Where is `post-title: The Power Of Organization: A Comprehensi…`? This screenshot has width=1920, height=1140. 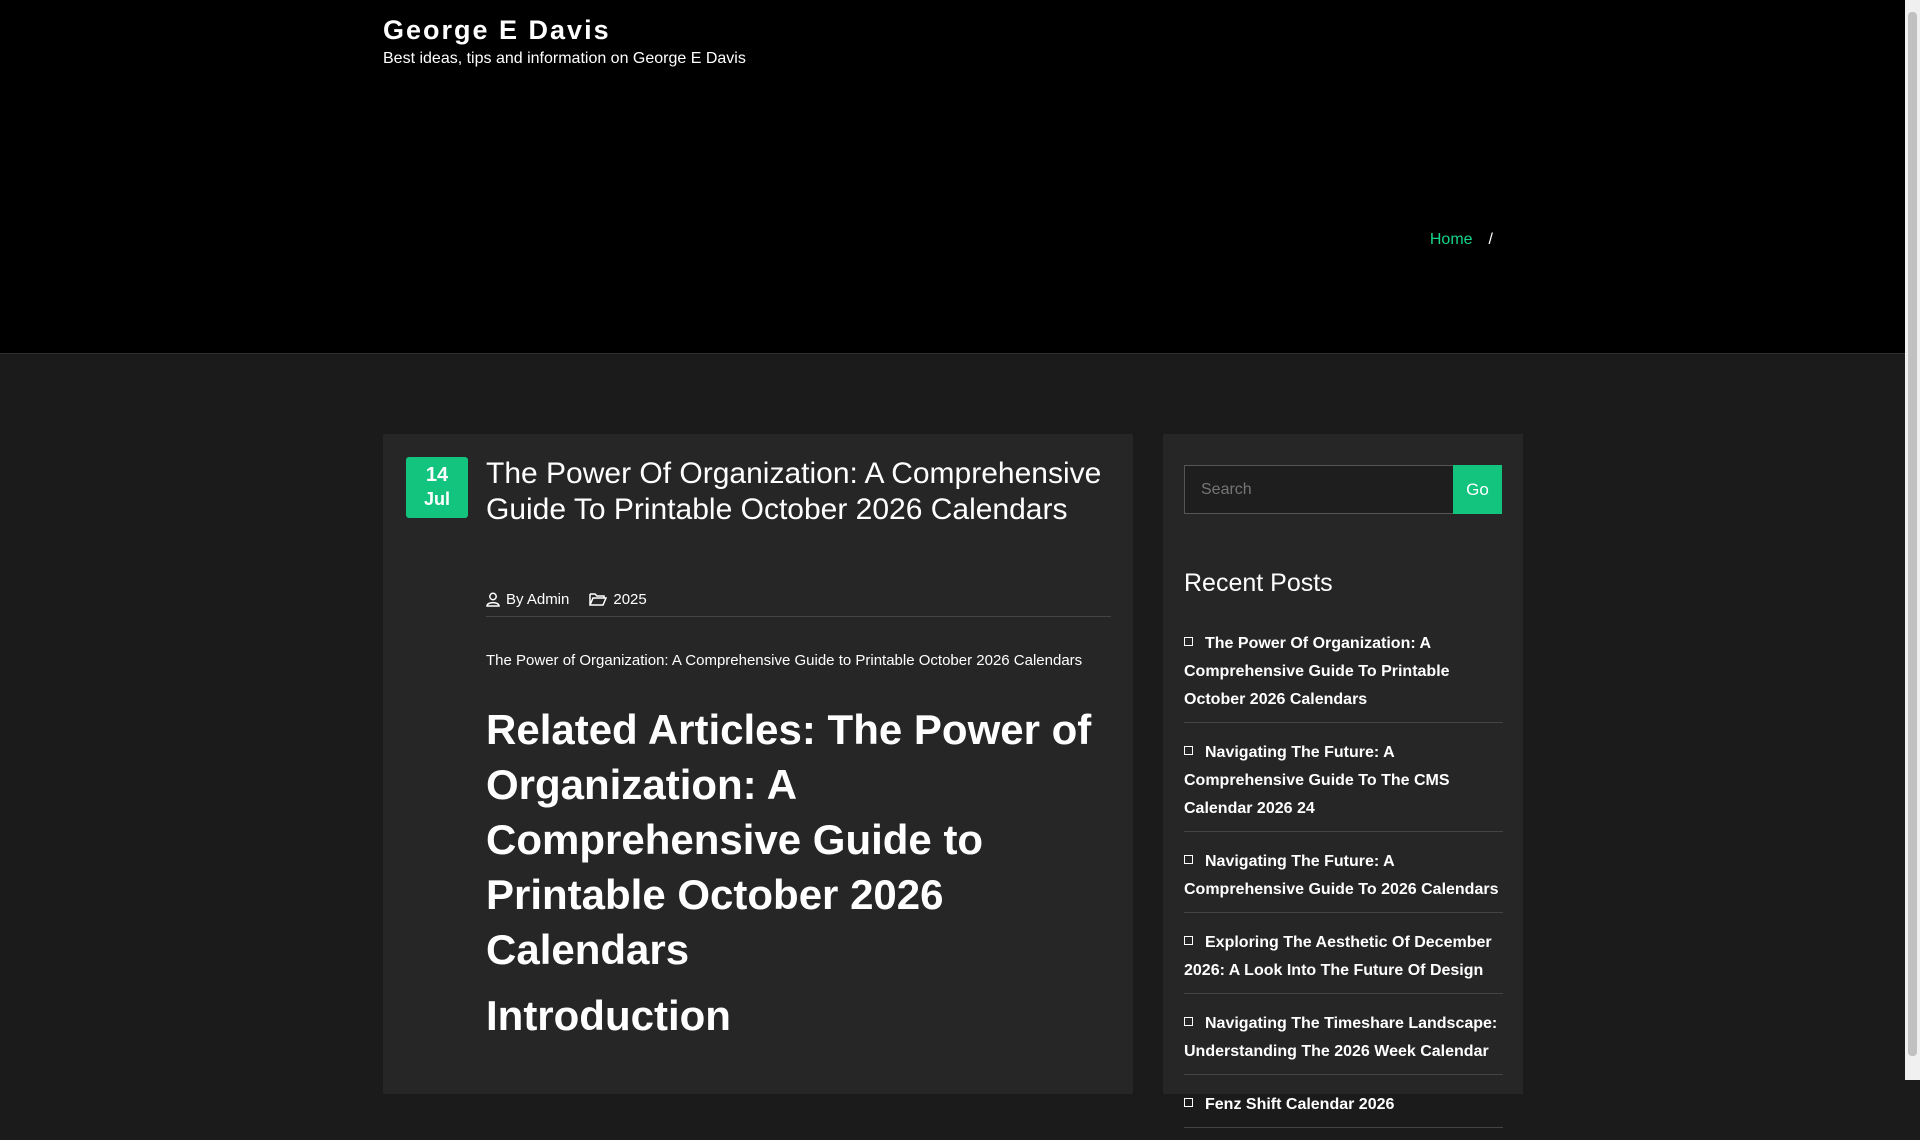
post-title: The Power Of Organization: A Comprehensi… is located at coordinates (794, 491).